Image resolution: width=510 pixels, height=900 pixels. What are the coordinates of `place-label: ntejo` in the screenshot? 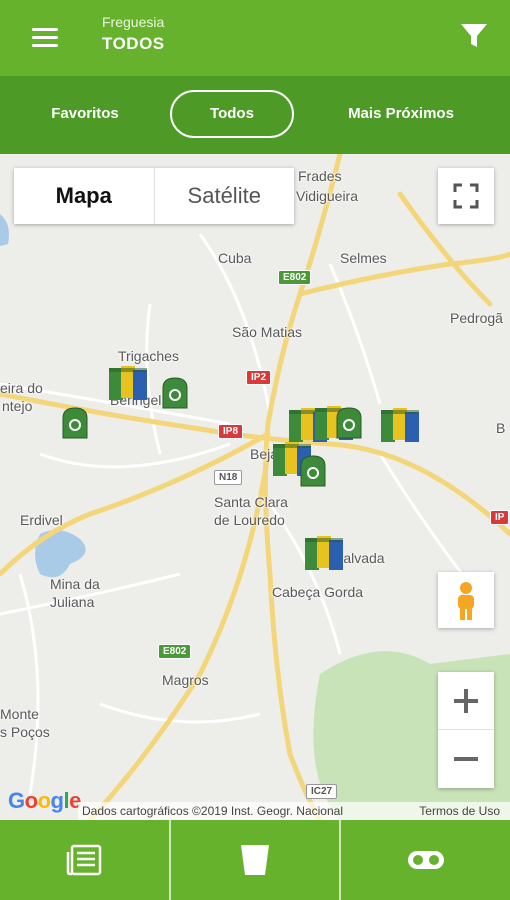 It's located at (17, 406).